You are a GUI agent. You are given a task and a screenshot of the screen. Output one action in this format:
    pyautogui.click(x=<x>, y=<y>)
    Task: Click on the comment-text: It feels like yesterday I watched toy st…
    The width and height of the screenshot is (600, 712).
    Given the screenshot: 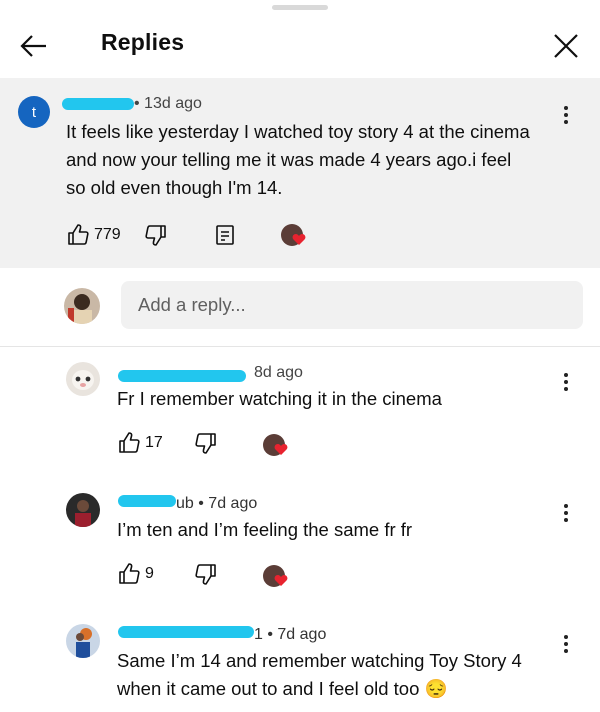 What is the action you would take?
    pyautogui.click(x=298, y=159)
    